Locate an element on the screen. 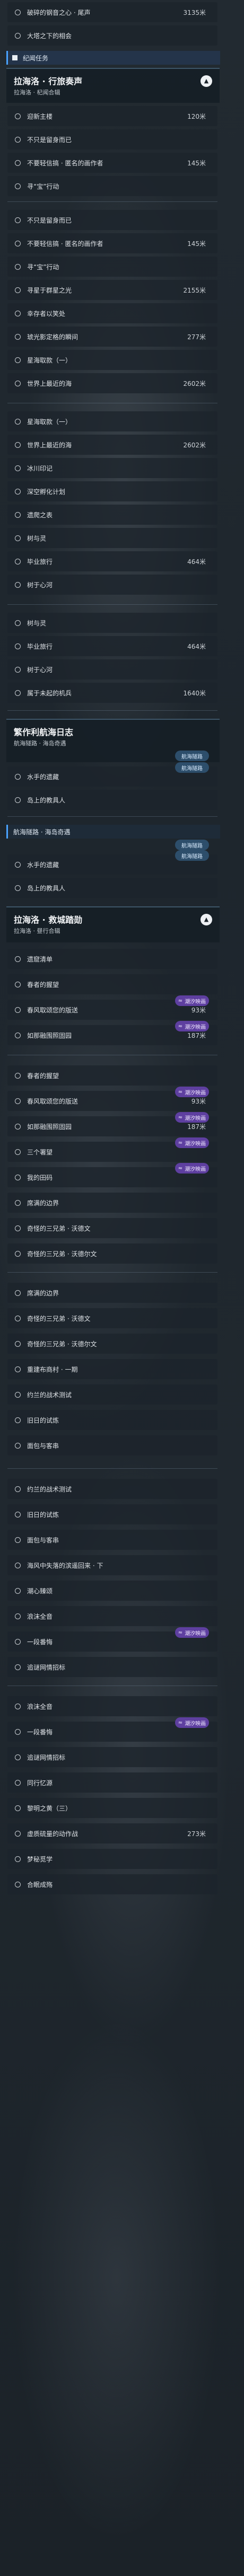  quest-item-label: 树与灵 is located at coordinates (37, 538).